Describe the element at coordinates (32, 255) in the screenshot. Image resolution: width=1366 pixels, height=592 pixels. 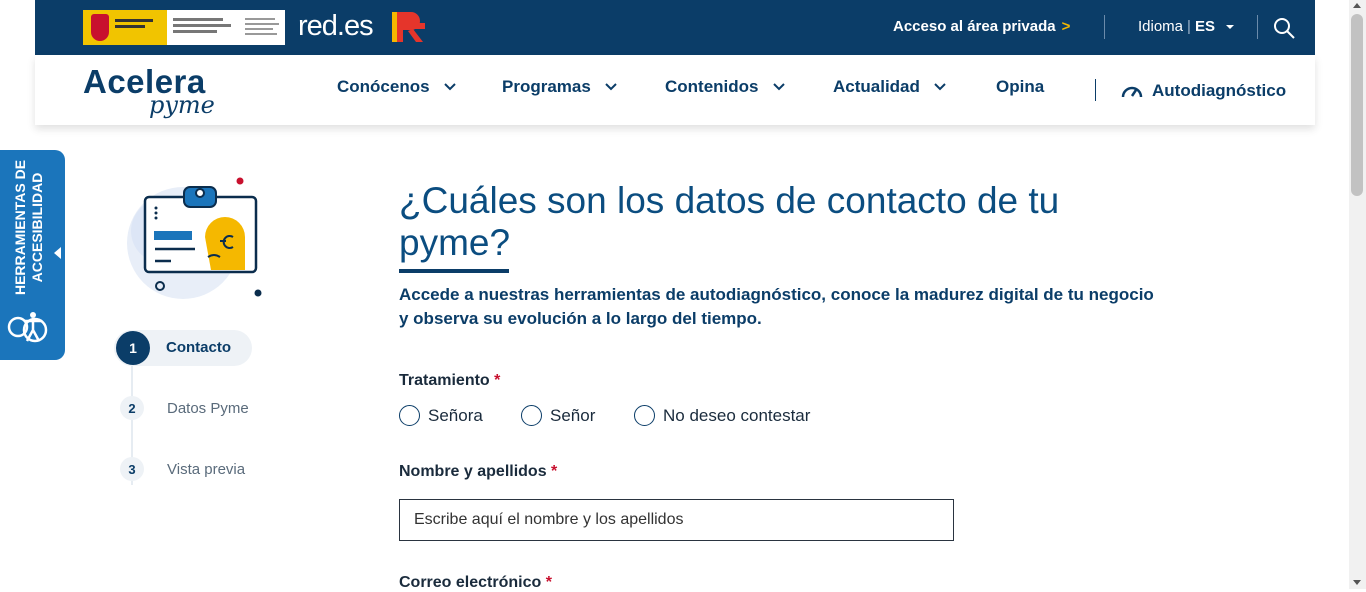
I see `accessibility-tools-tab: HERRAMIENTAS DE ACCESIBILIDAD` at that location.